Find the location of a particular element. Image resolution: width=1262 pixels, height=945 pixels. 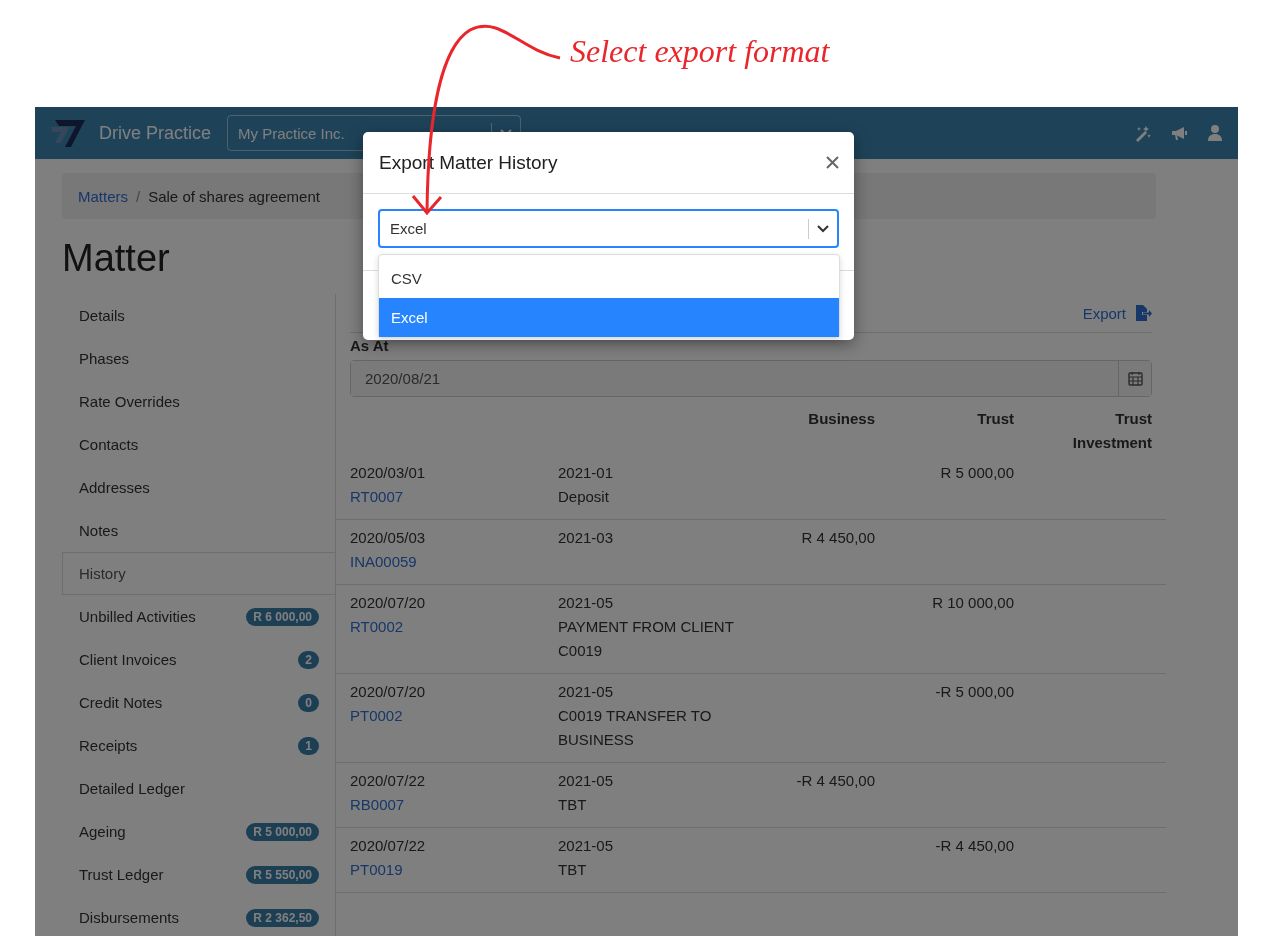

export-link: Export is located at coordinates (1104, 313).